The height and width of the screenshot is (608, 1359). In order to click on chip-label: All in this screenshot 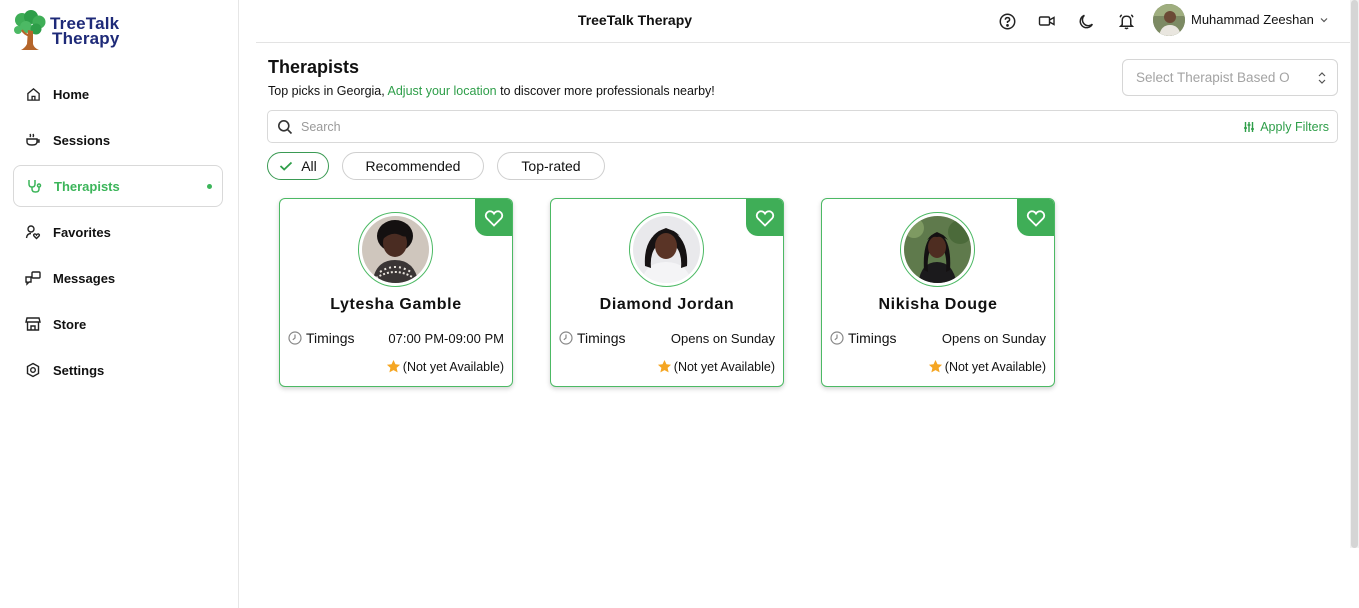, I will do `click(309, 166)`.